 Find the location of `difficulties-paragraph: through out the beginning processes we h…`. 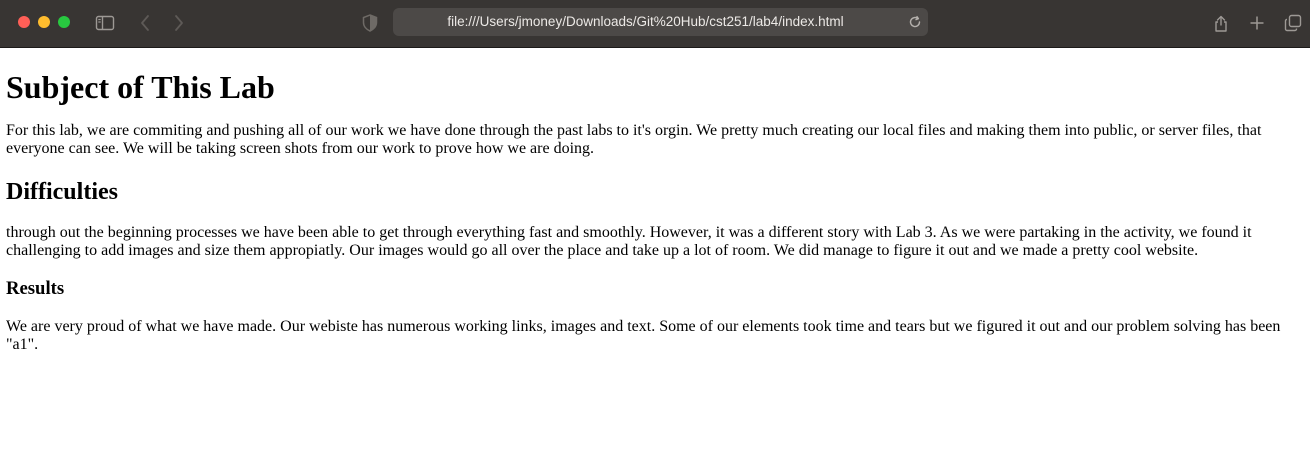

difficulties-paragraph: through out the beginning processes we h… is located at coordinates (629, 241).